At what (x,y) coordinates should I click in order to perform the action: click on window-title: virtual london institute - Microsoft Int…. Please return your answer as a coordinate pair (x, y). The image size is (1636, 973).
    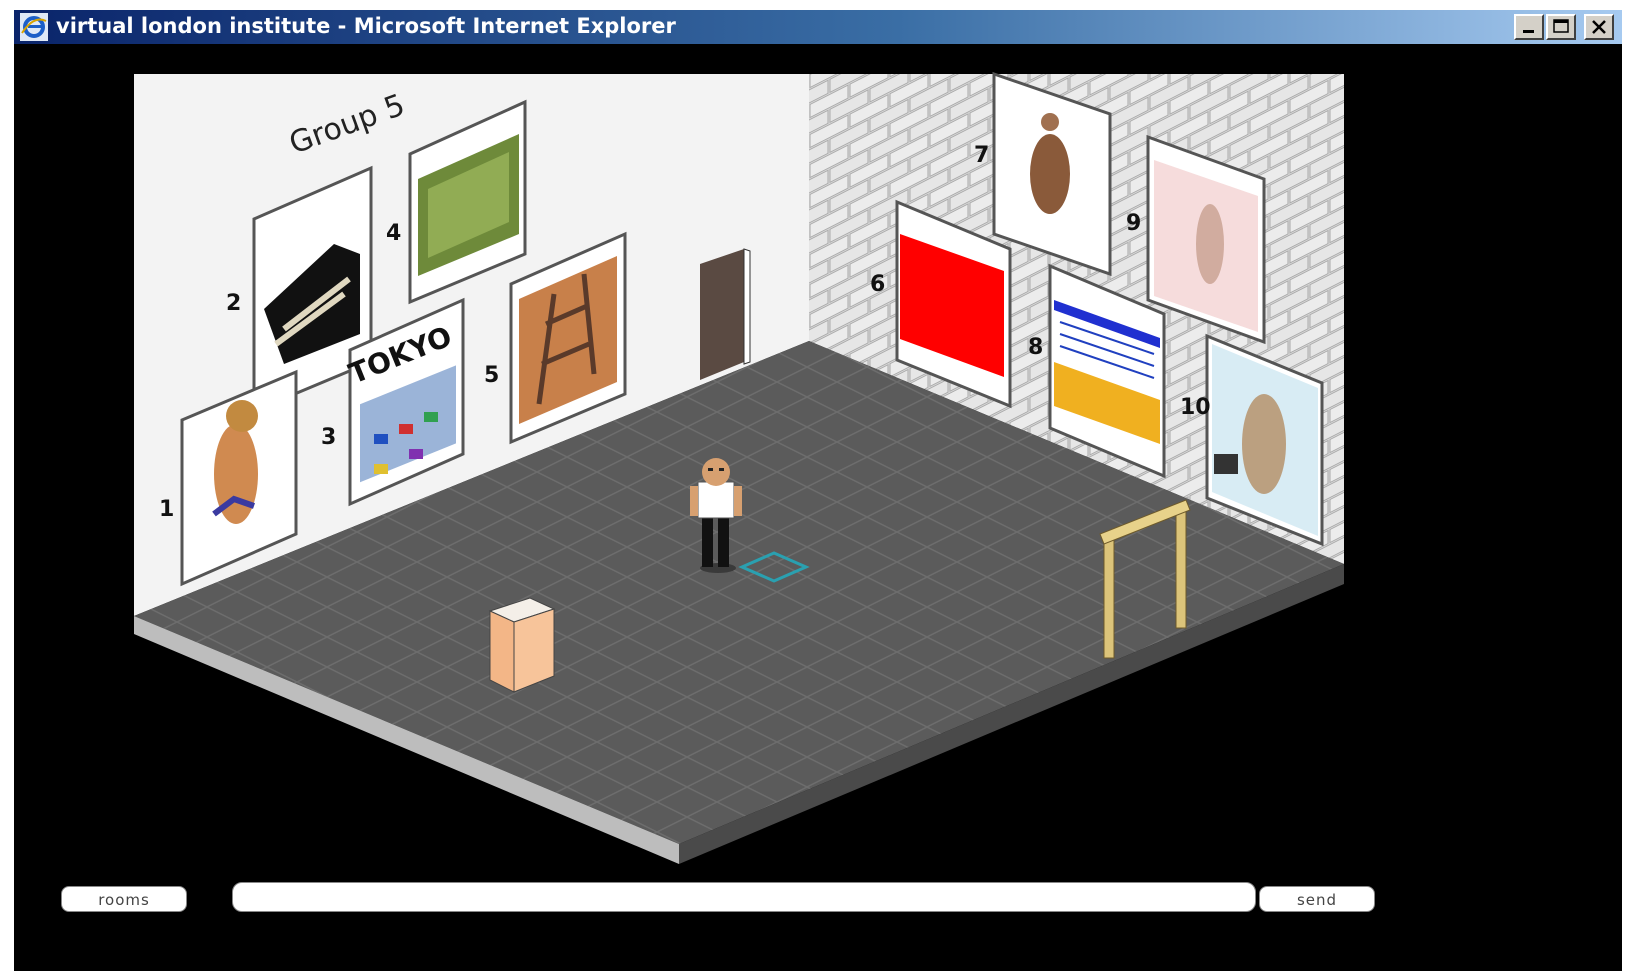
    Looking at the image, I should click on (366, 26).